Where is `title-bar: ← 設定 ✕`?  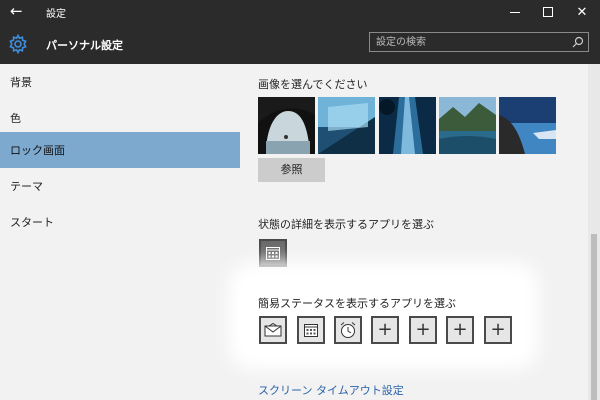
title-bar: ← 設定 ✕ is located at coordinates (300, 12).